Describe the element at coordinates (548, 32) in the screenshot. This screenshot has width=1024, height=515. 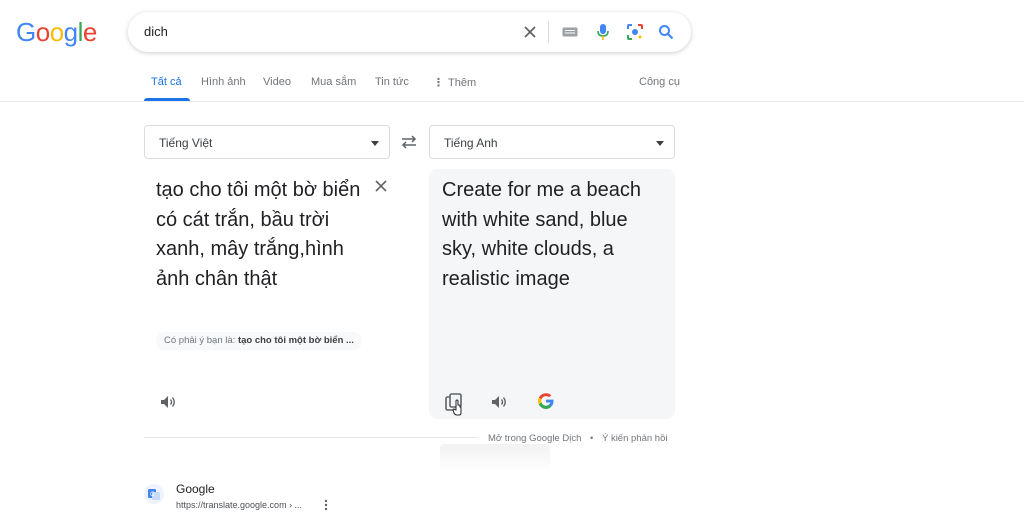
I see `search-divider` at that location.